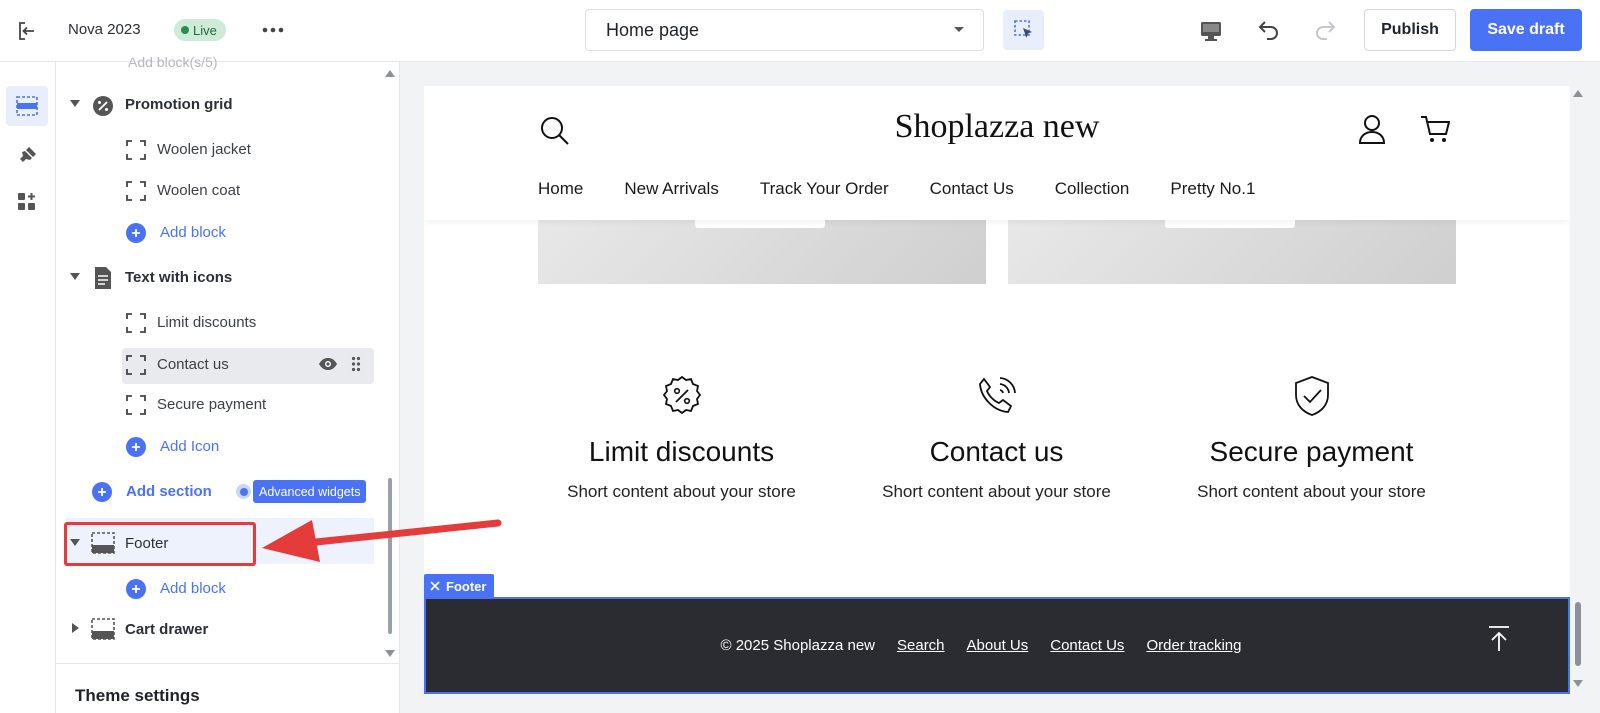 The height and width of the screenshot is (713, 1600). What do you see at coordinates (972, 189) in the screenshot?
I see `nav-link-contact-us: Contact Us` at bounding box center [972, 189].